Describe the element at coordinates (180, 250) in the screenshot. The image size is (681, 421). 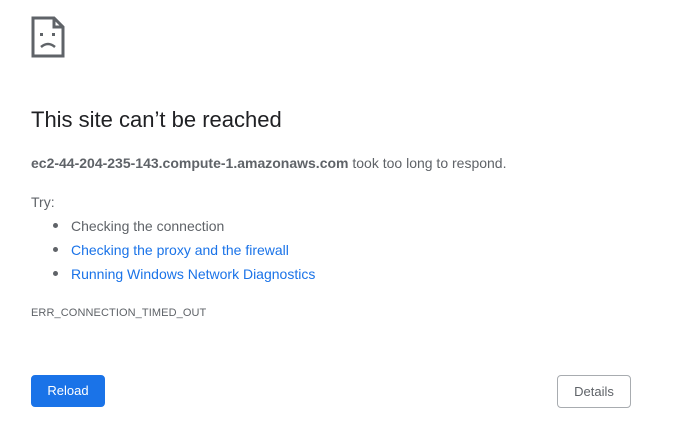
I see `proxy-firewall-link: Checking the proxy and the firewall` at that location.